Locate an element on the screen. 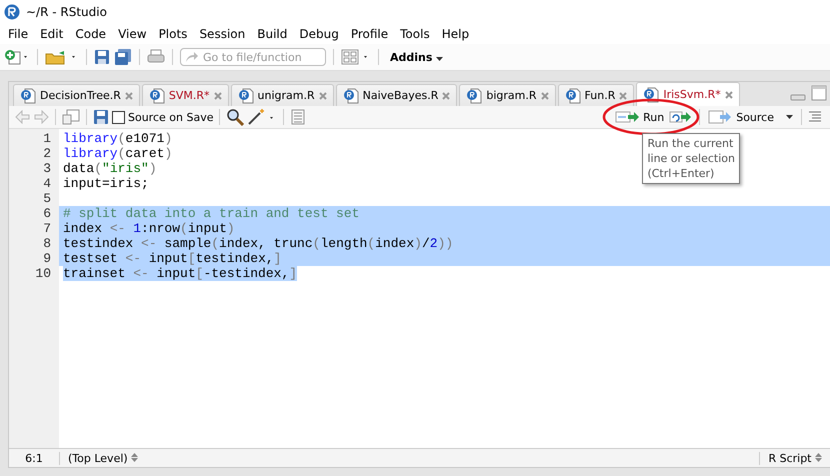 This screenshot has width=830, height=476. line-number: 9 is located at coordinates (47, 258).